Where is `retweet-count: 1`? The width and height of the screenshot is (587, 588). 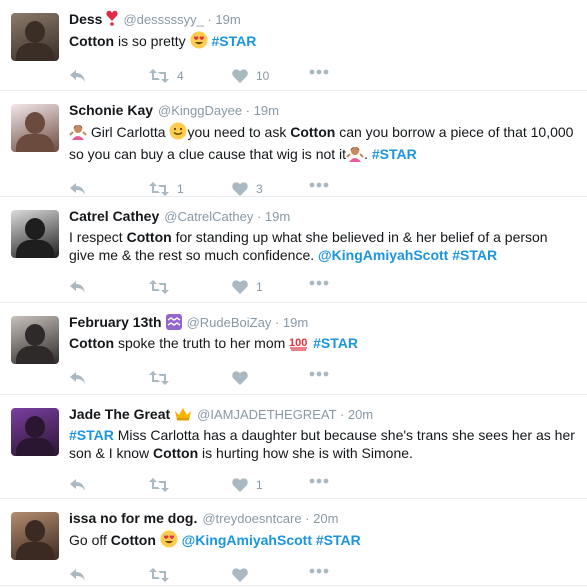
retweet-count: 1 is located at coordinates (180, 189).